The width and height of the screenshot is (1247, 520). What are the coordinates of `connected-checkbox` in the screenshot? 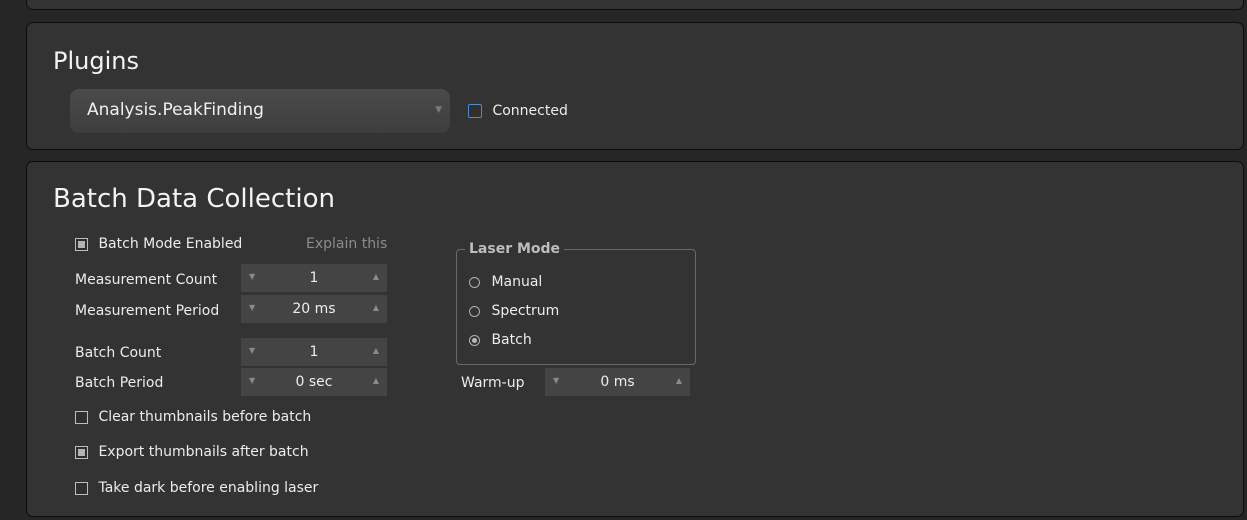 It's located at (475, 111).